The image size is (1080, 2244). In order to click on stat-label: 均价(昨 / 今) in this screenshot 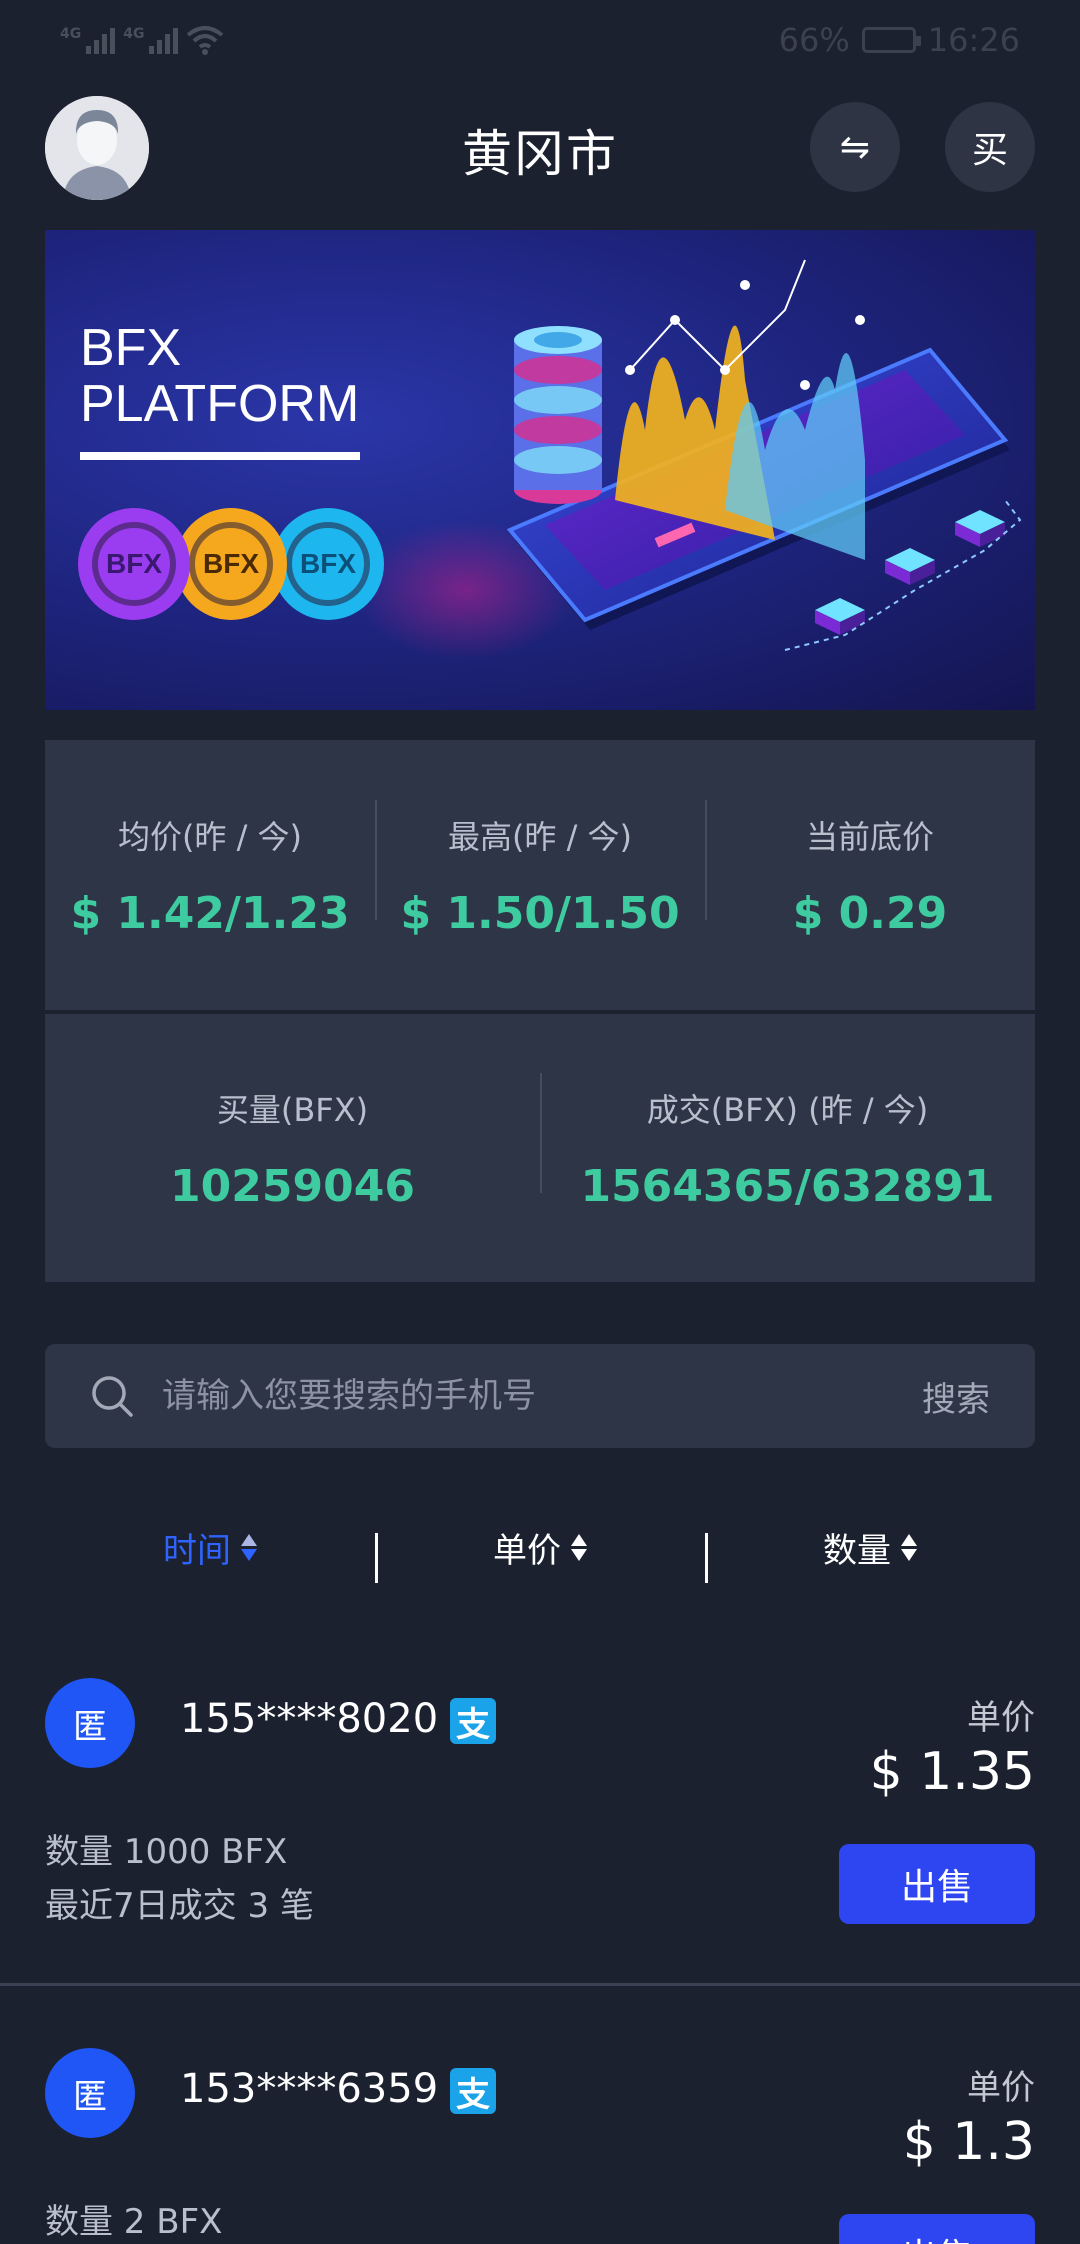, I will do `click(210, 836)`.